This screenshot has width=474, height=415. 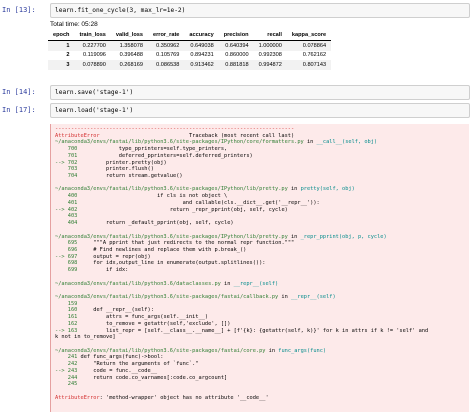 What do you see at coordinates (327, 189) in the screenshot?
I see `frame-function: pretty(self, obj)` at bounding box center [327, 189].